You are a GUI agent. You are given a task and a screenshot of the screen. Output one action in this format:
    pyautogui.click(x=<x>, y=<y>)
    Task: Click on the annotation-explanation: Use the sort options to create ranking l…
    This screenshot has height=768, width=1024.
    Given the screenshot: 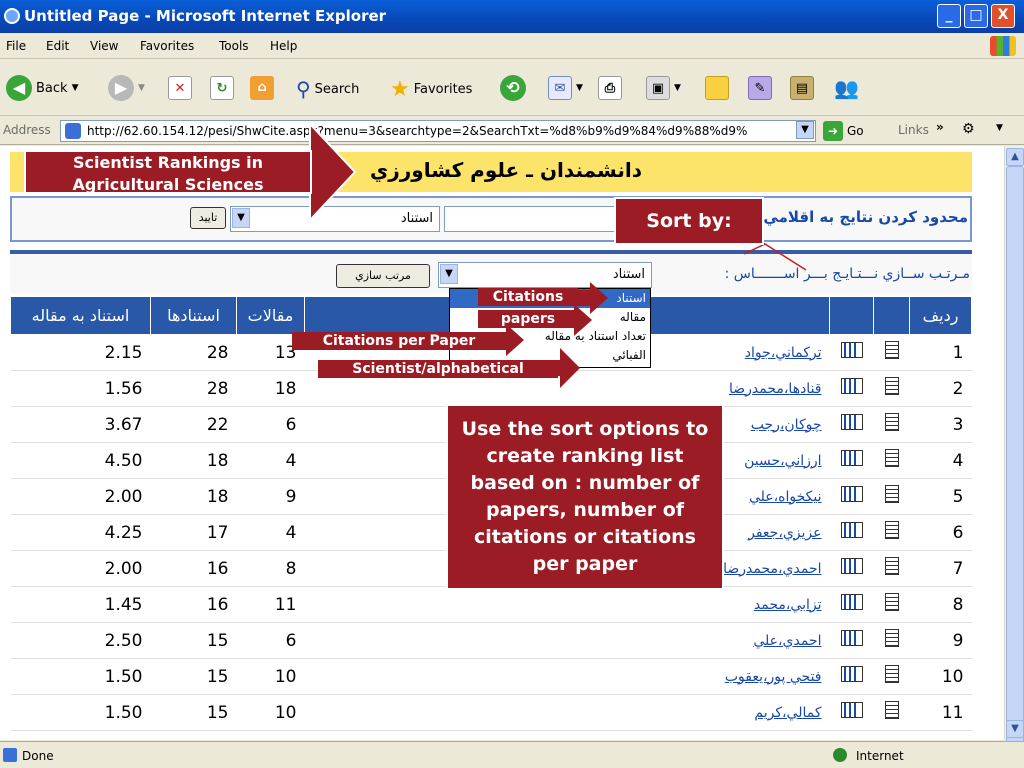 What is the action you would take?
    pyautogui.click(x=585, y=497)
    